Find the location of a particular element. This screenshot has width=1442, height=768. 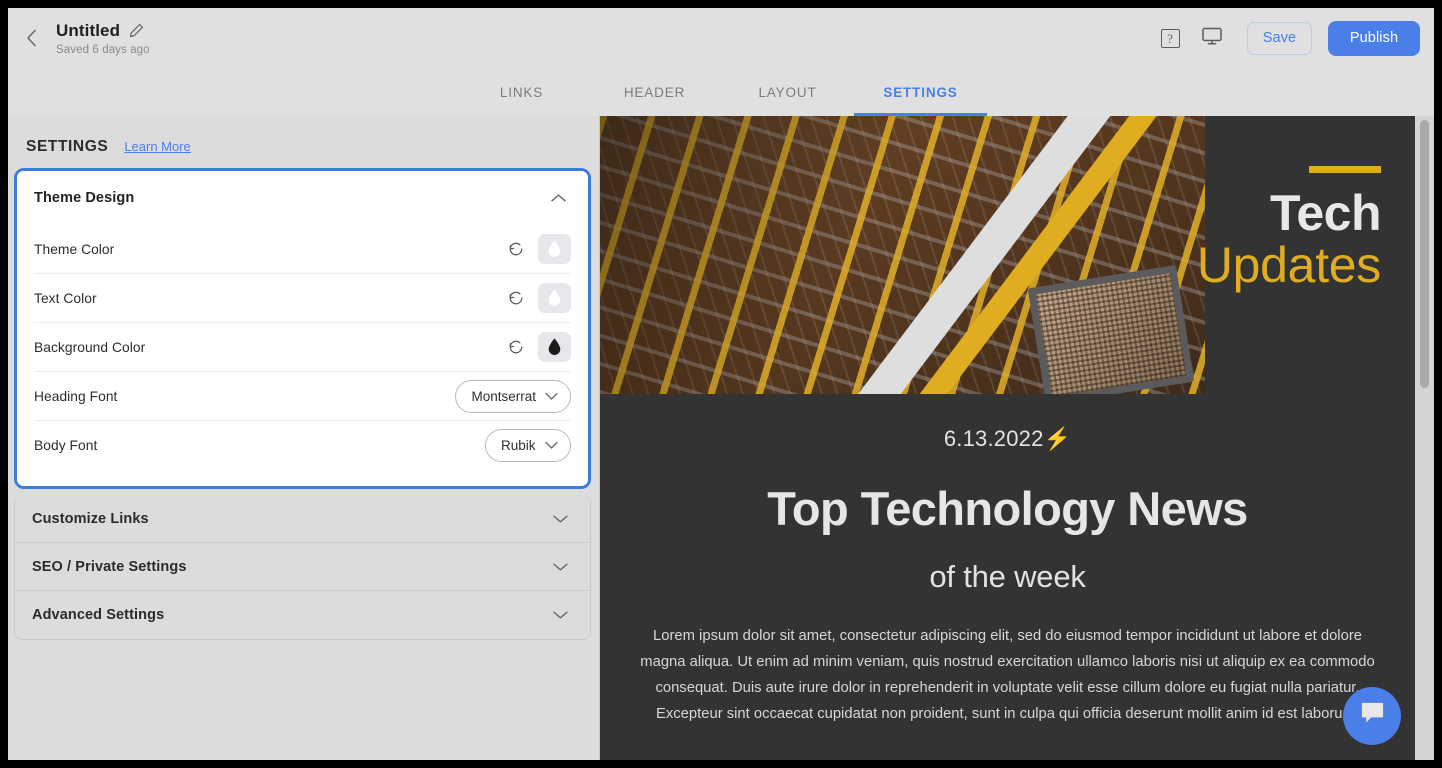

pencil-icon is located at coordinates (136, 30).